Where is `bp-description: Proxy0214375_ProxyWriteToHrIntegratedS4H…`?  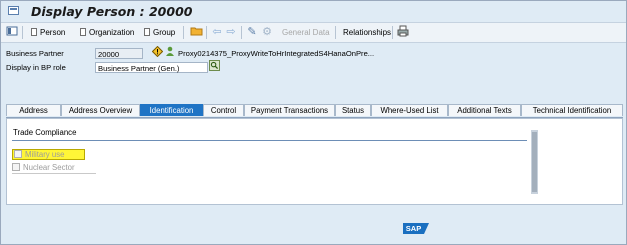 bp-description: Proxy0214375_ProxyWriteToHrIntegratedS4H… is located at coordinates (276, 53).